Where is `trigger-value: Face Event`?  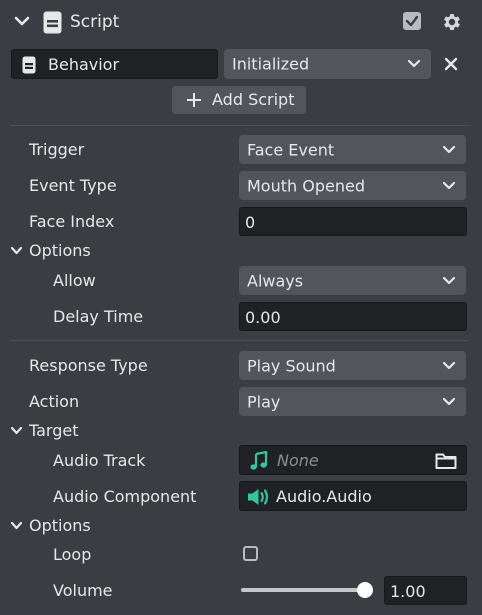
trigger-value: Face Event is located at coordinates (291, 149).